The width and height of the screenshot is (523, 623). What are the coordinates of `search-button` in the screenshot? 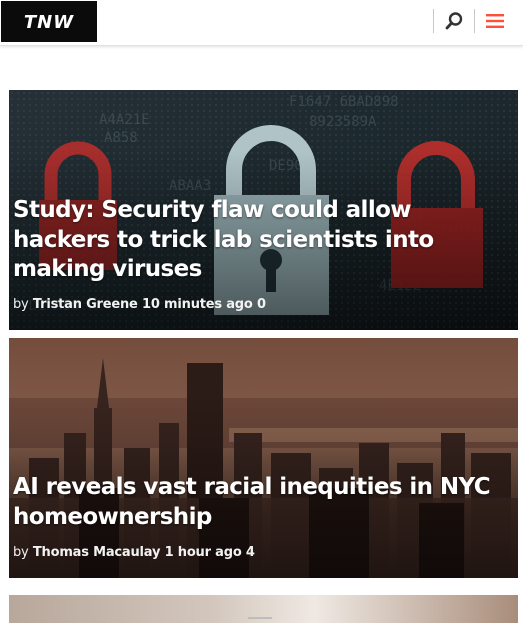 It's located at (454, 21).